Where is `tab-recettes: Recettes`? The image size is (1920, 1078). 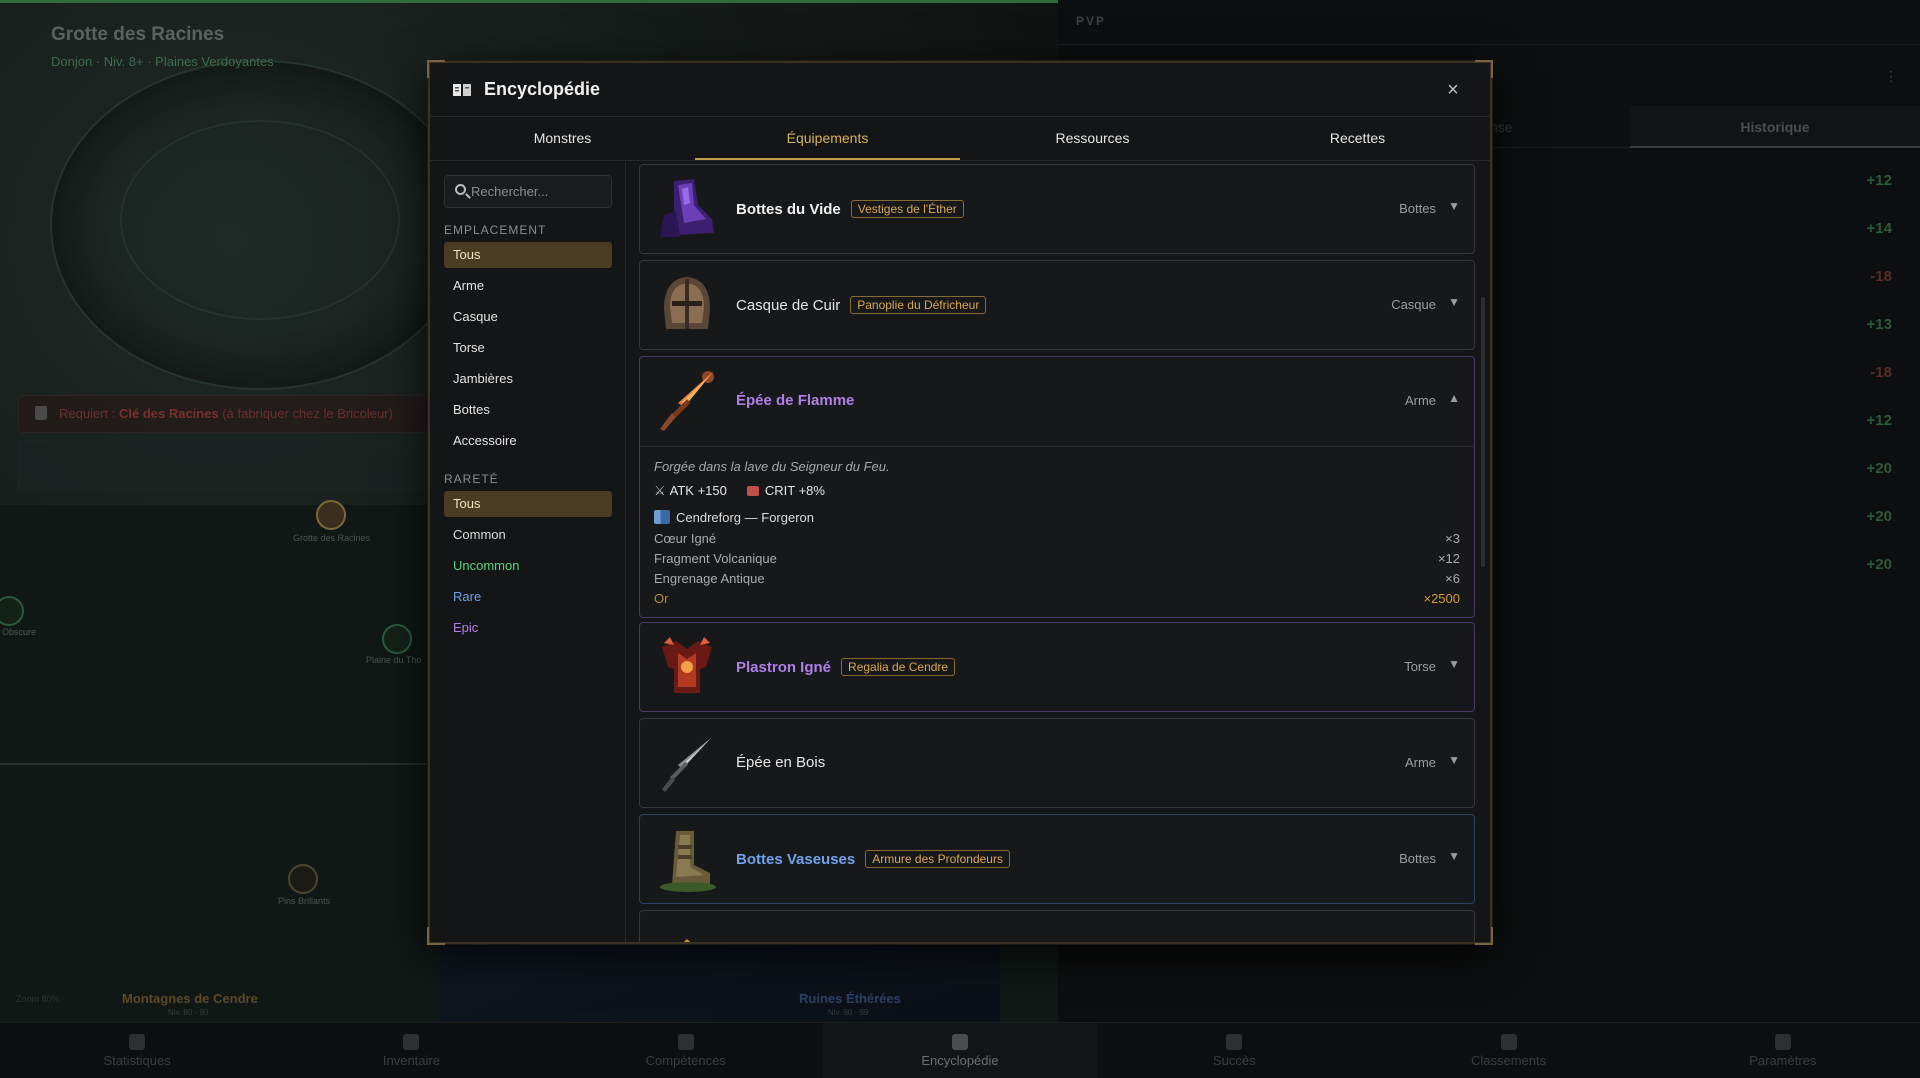
tab-recettes: Recettes is located at coordinates (1357, 138).